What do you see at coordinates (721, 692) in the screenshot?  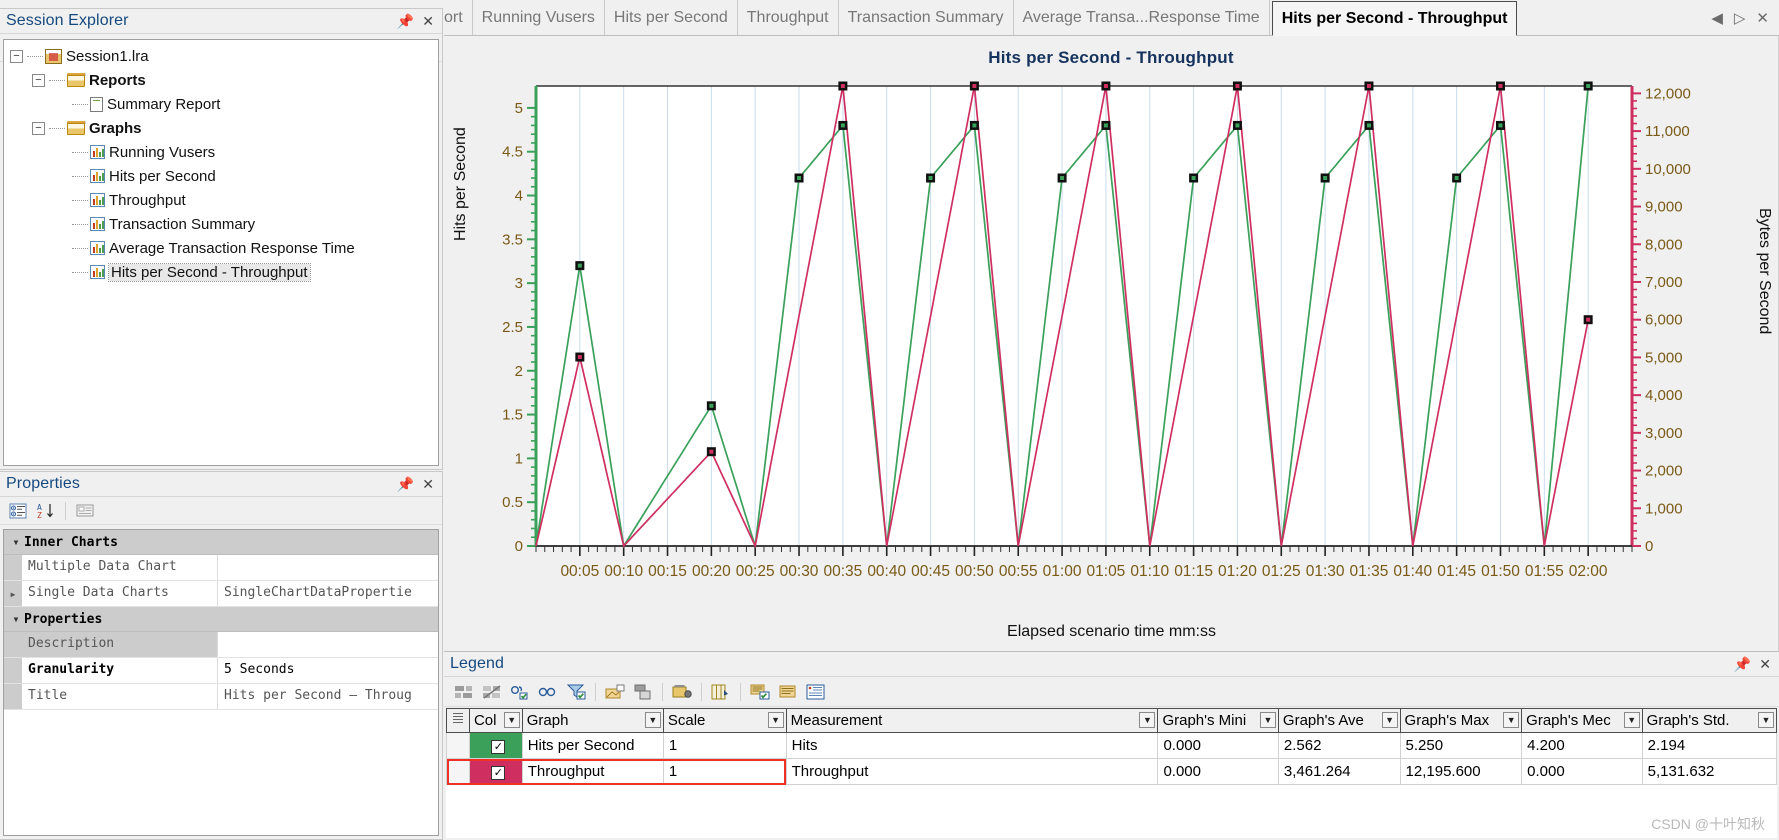 I see `show-columns-icon` at bounding box center [721, 692].